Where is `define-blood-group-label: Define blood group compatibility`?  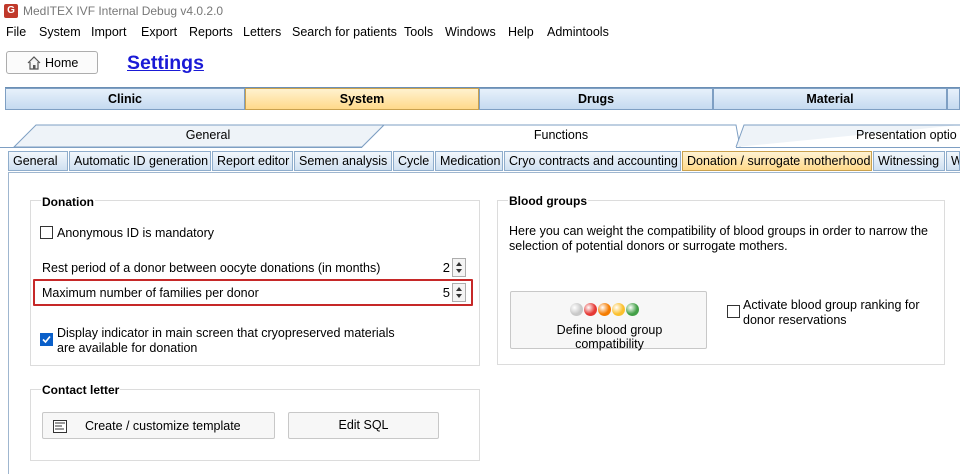
define-blood-group-label: Define blood group compatibility is located at coordinates (609, 337).